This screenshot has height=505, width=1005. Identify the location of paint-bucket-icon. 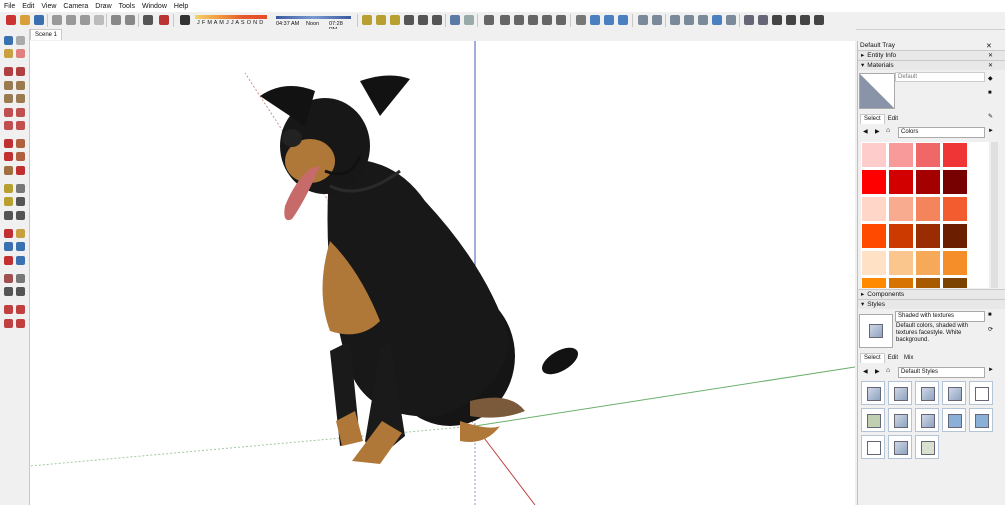
(8, 53).